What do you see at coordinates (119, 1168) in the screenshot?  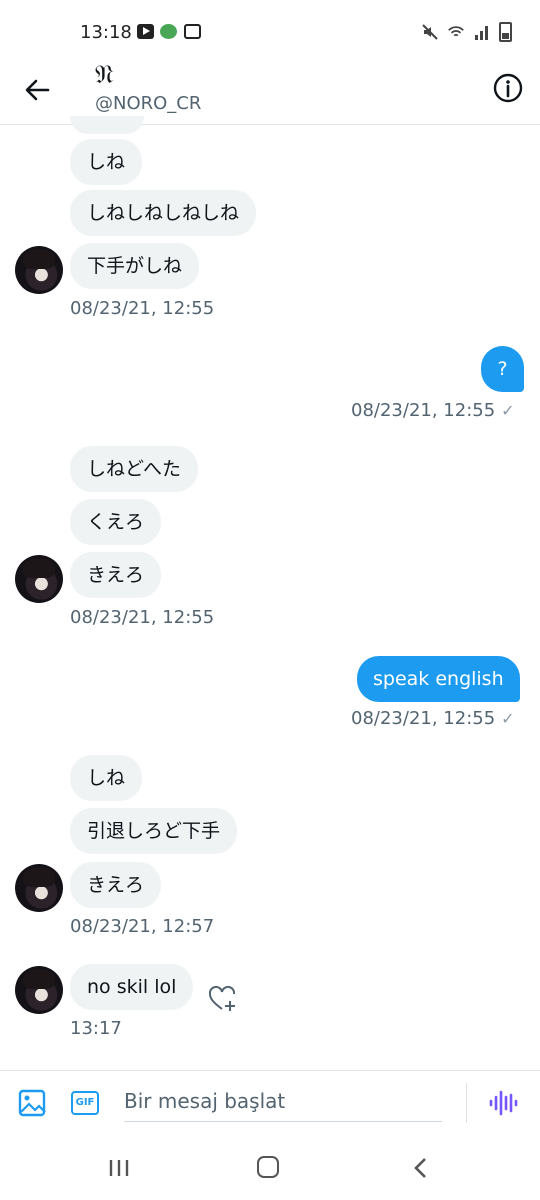 I see `recent-apps-icon` at bounding box center [119, 1168].